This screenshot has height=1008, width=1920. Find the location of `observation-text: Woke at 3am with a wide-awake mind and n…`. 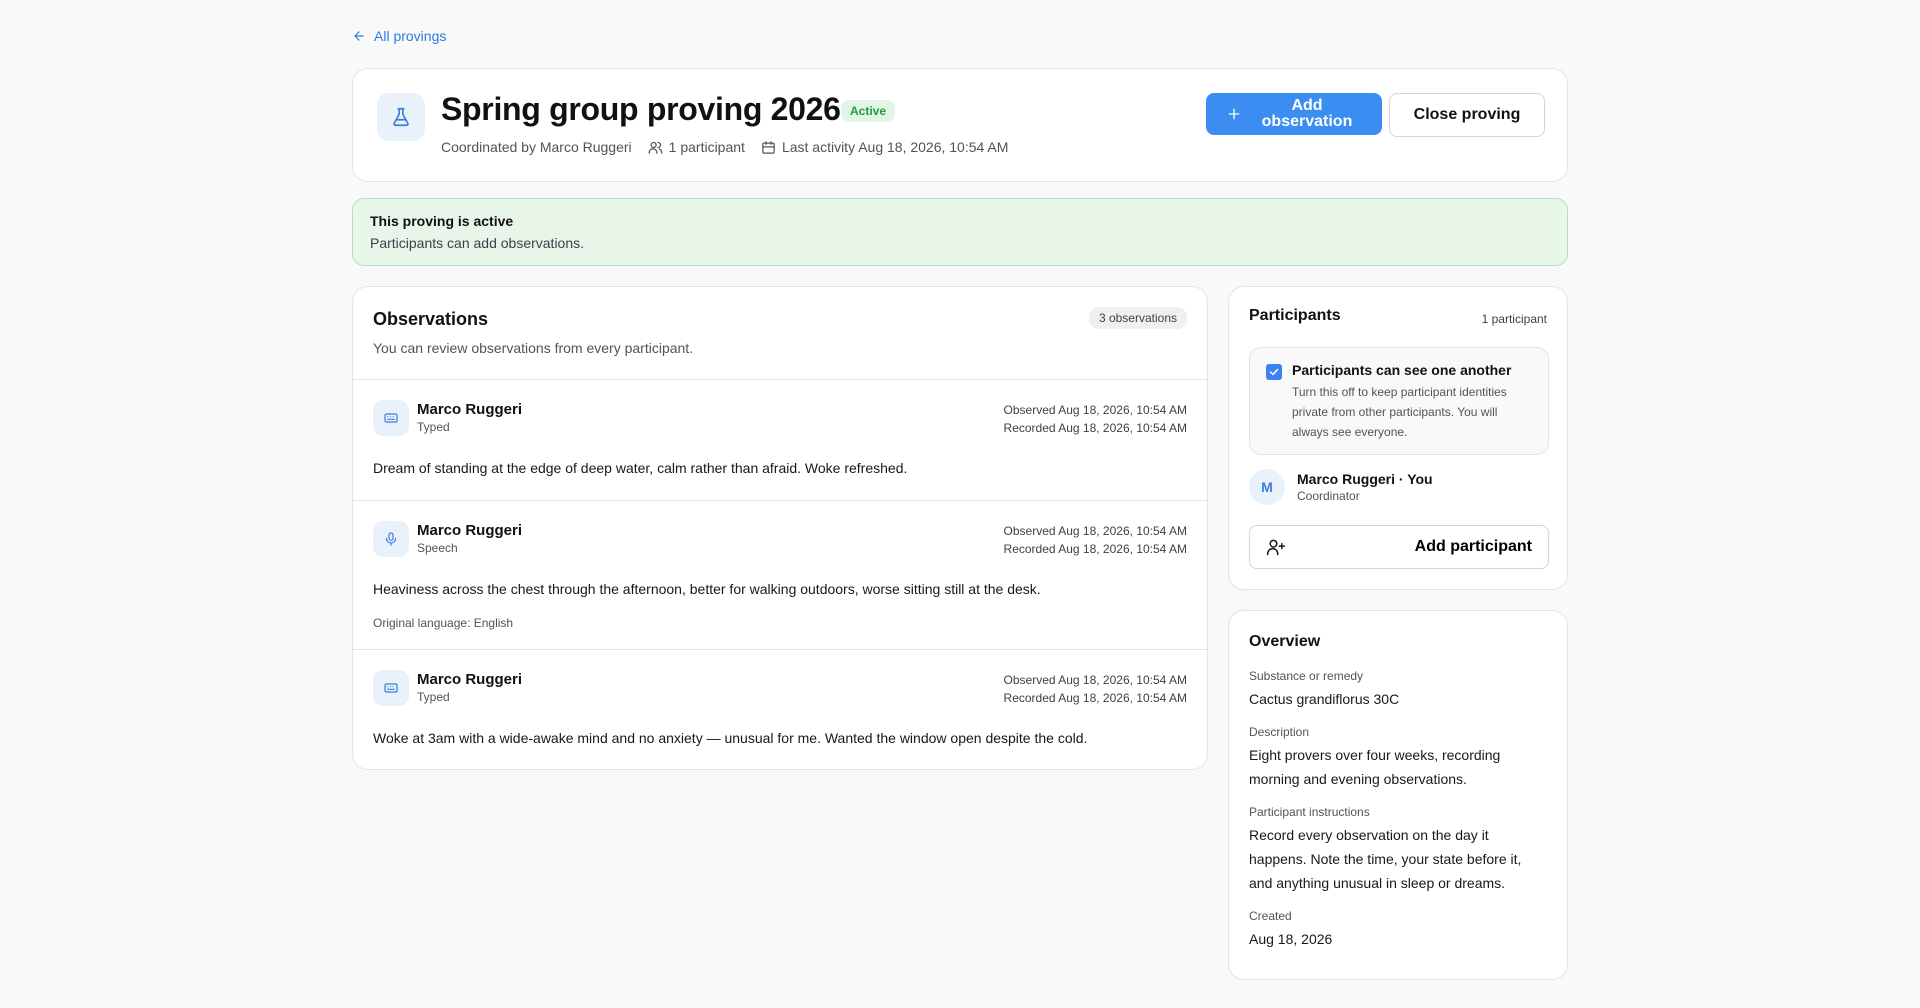

observation-text: Woke at 3am with a wide-awake mind and n… is located at coordinates (730, 738).